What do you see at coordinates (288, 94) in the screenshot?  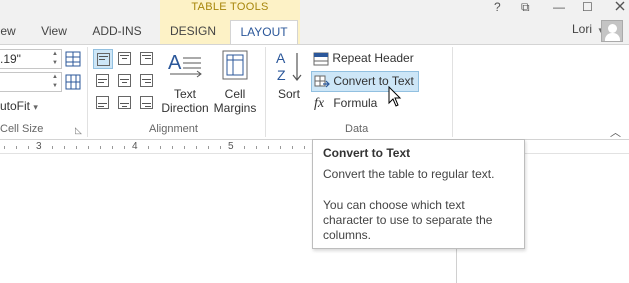 I see `sort-label: Sort` at bounding box center [288, 94].